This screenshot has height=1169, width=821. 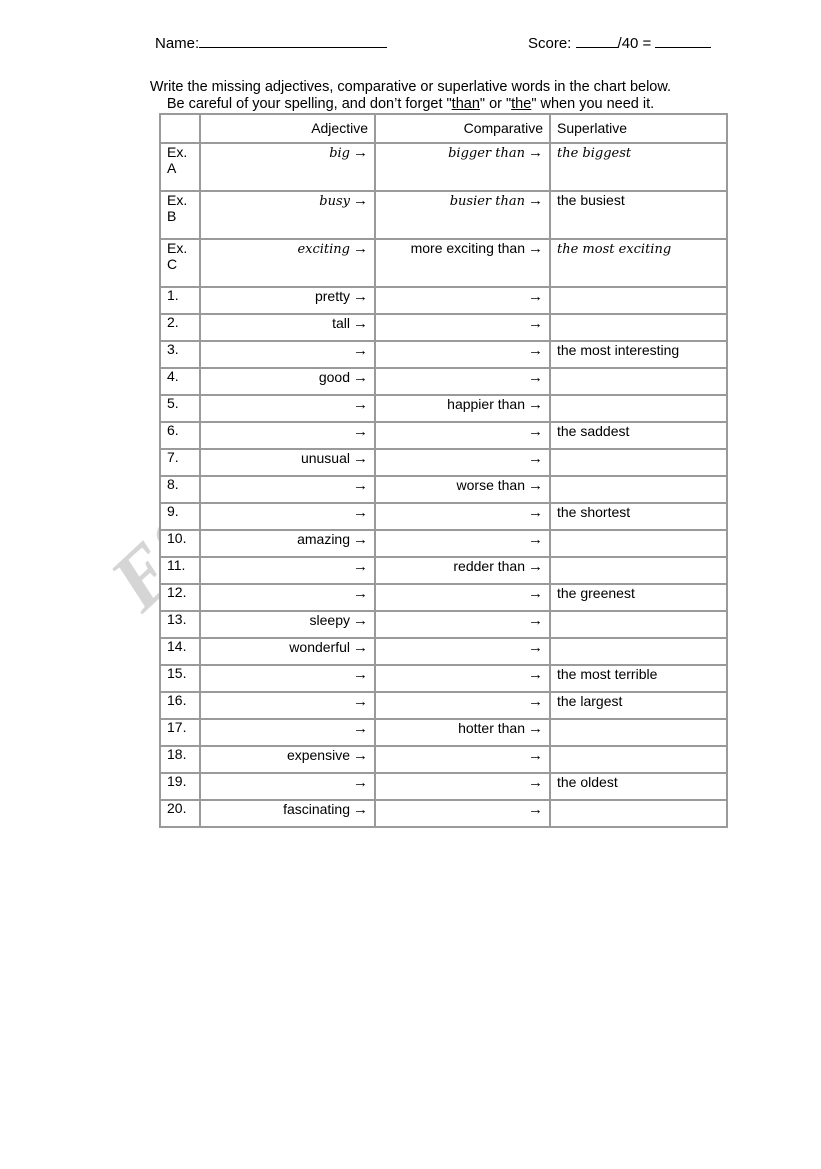 I want to click on cell-comp: happier than →, so click(x=462, y=408).